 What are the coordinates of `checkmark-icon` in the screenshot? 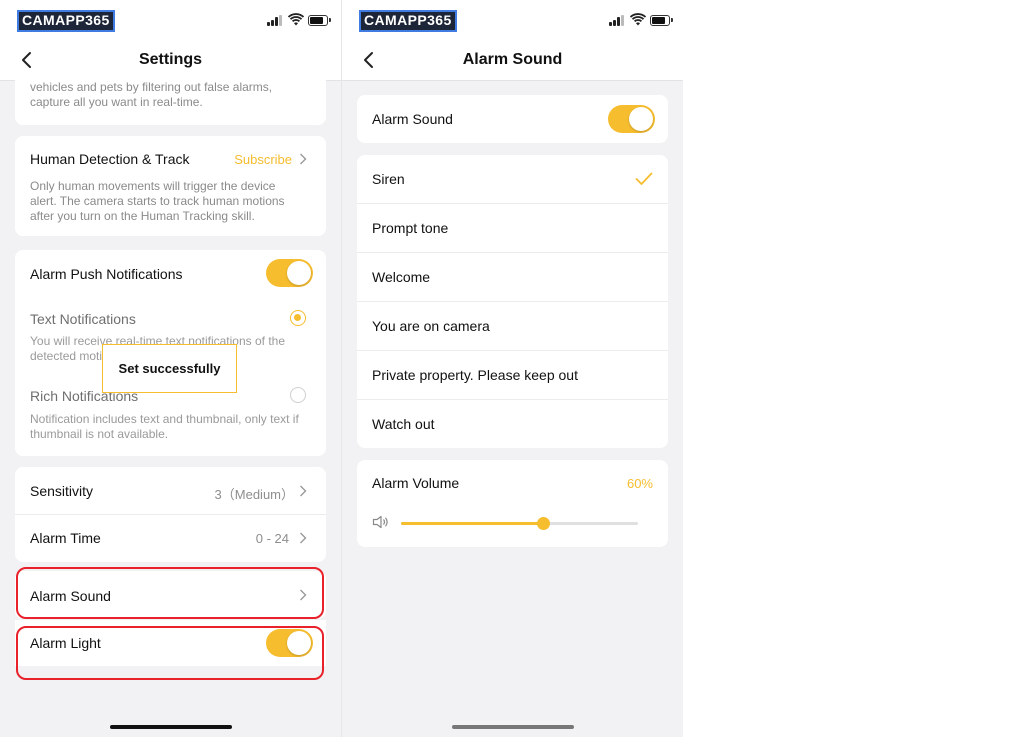 It's located at (644, 178).